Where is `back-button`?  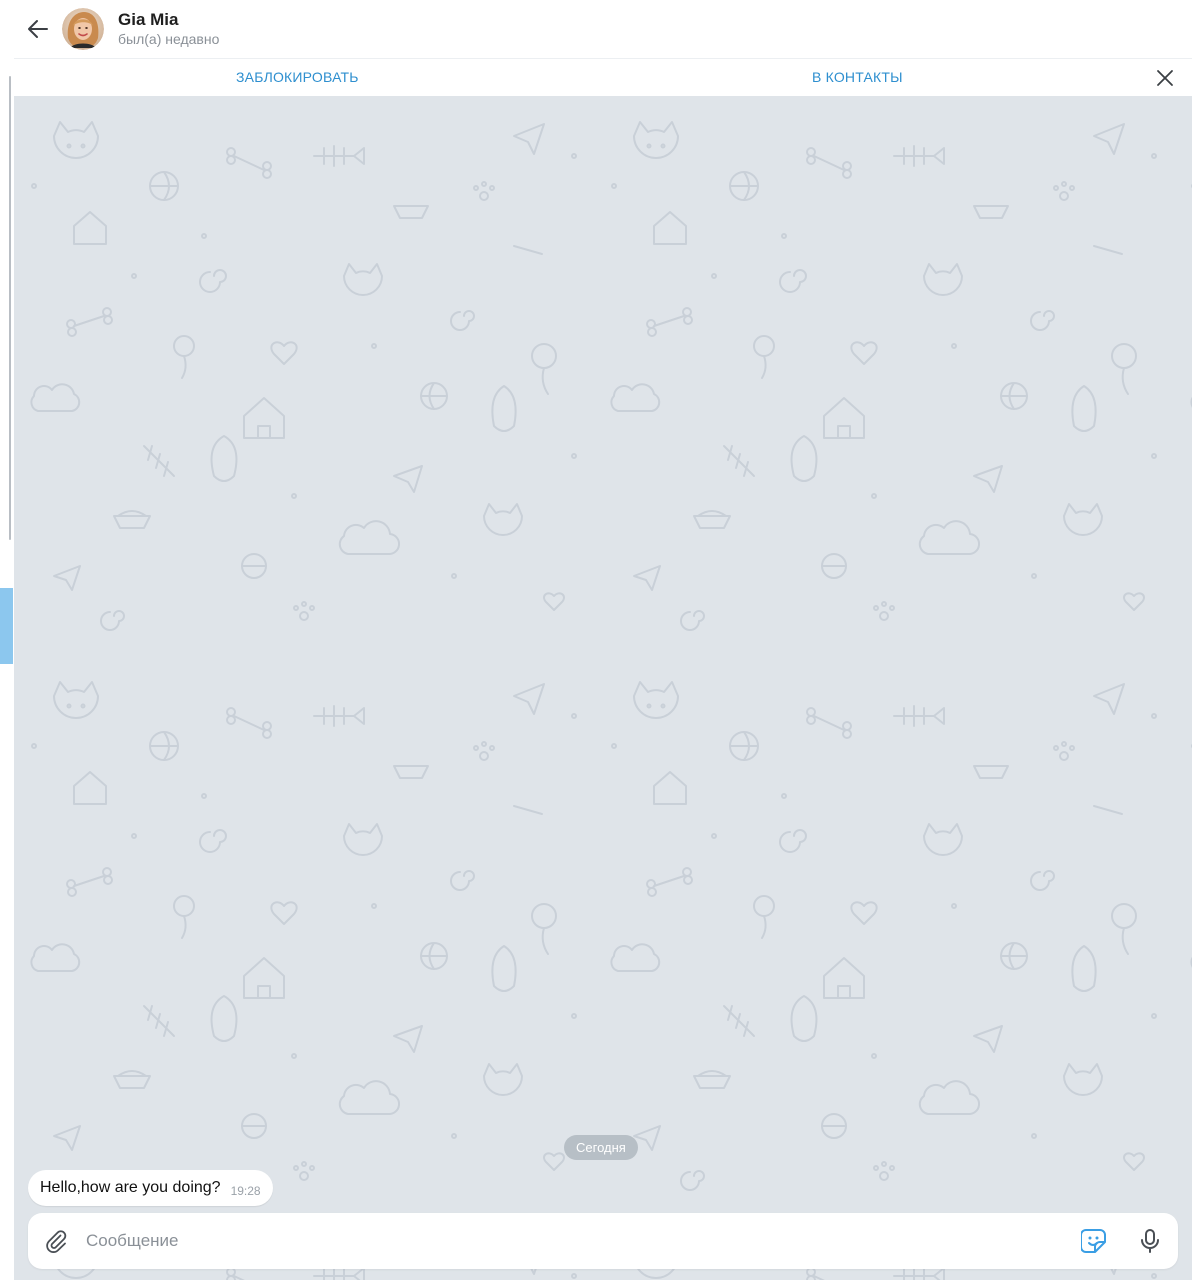 back-button is located at coordinates (38, 29).